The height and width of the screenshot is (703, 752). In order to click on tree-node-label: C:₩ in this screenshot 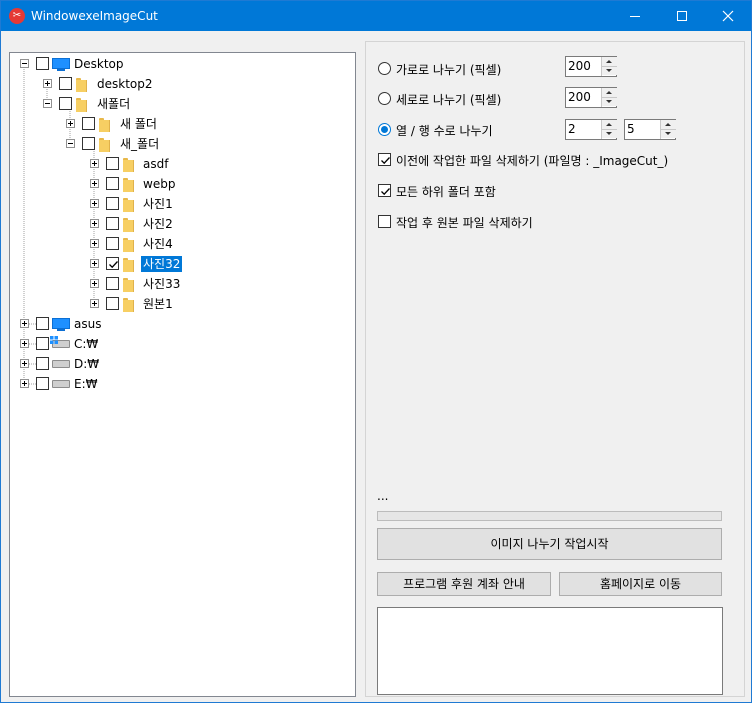, I will do `click(86, 344)`.